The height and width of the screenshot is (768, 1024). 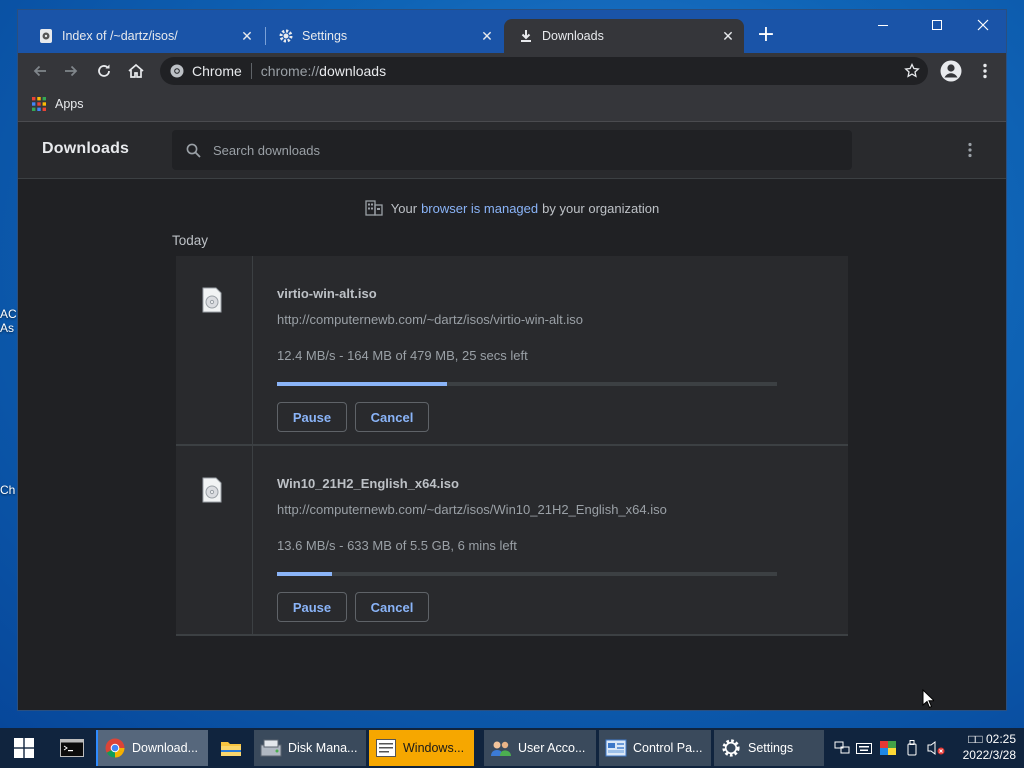 I want to click on downloads-menu-icon, so click(x=970, y=150).